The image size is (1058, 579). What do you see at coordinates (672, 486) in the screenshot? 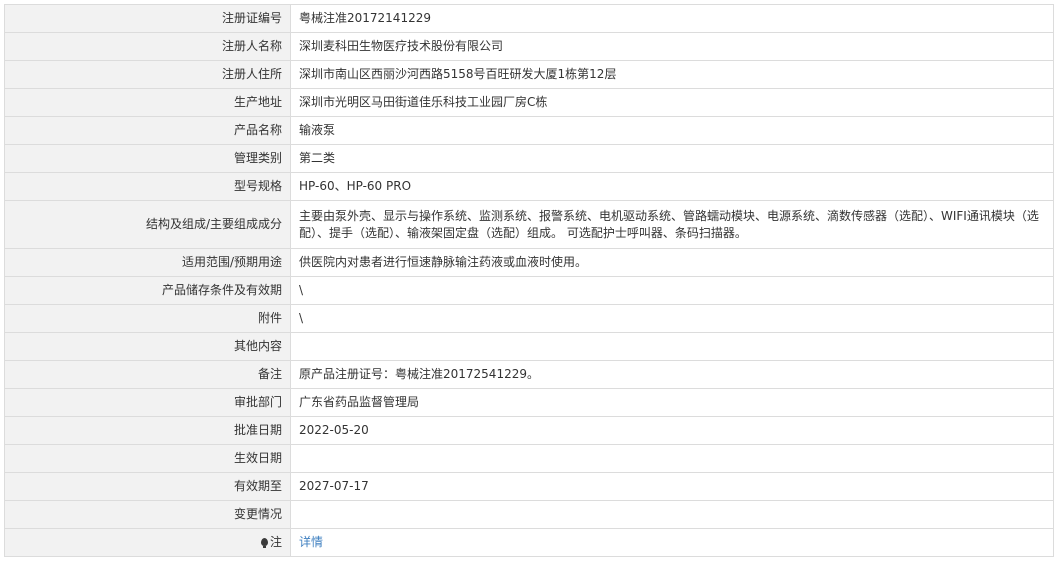
I see `field-value: 2027-07-17` at bounding box center [672, 486].